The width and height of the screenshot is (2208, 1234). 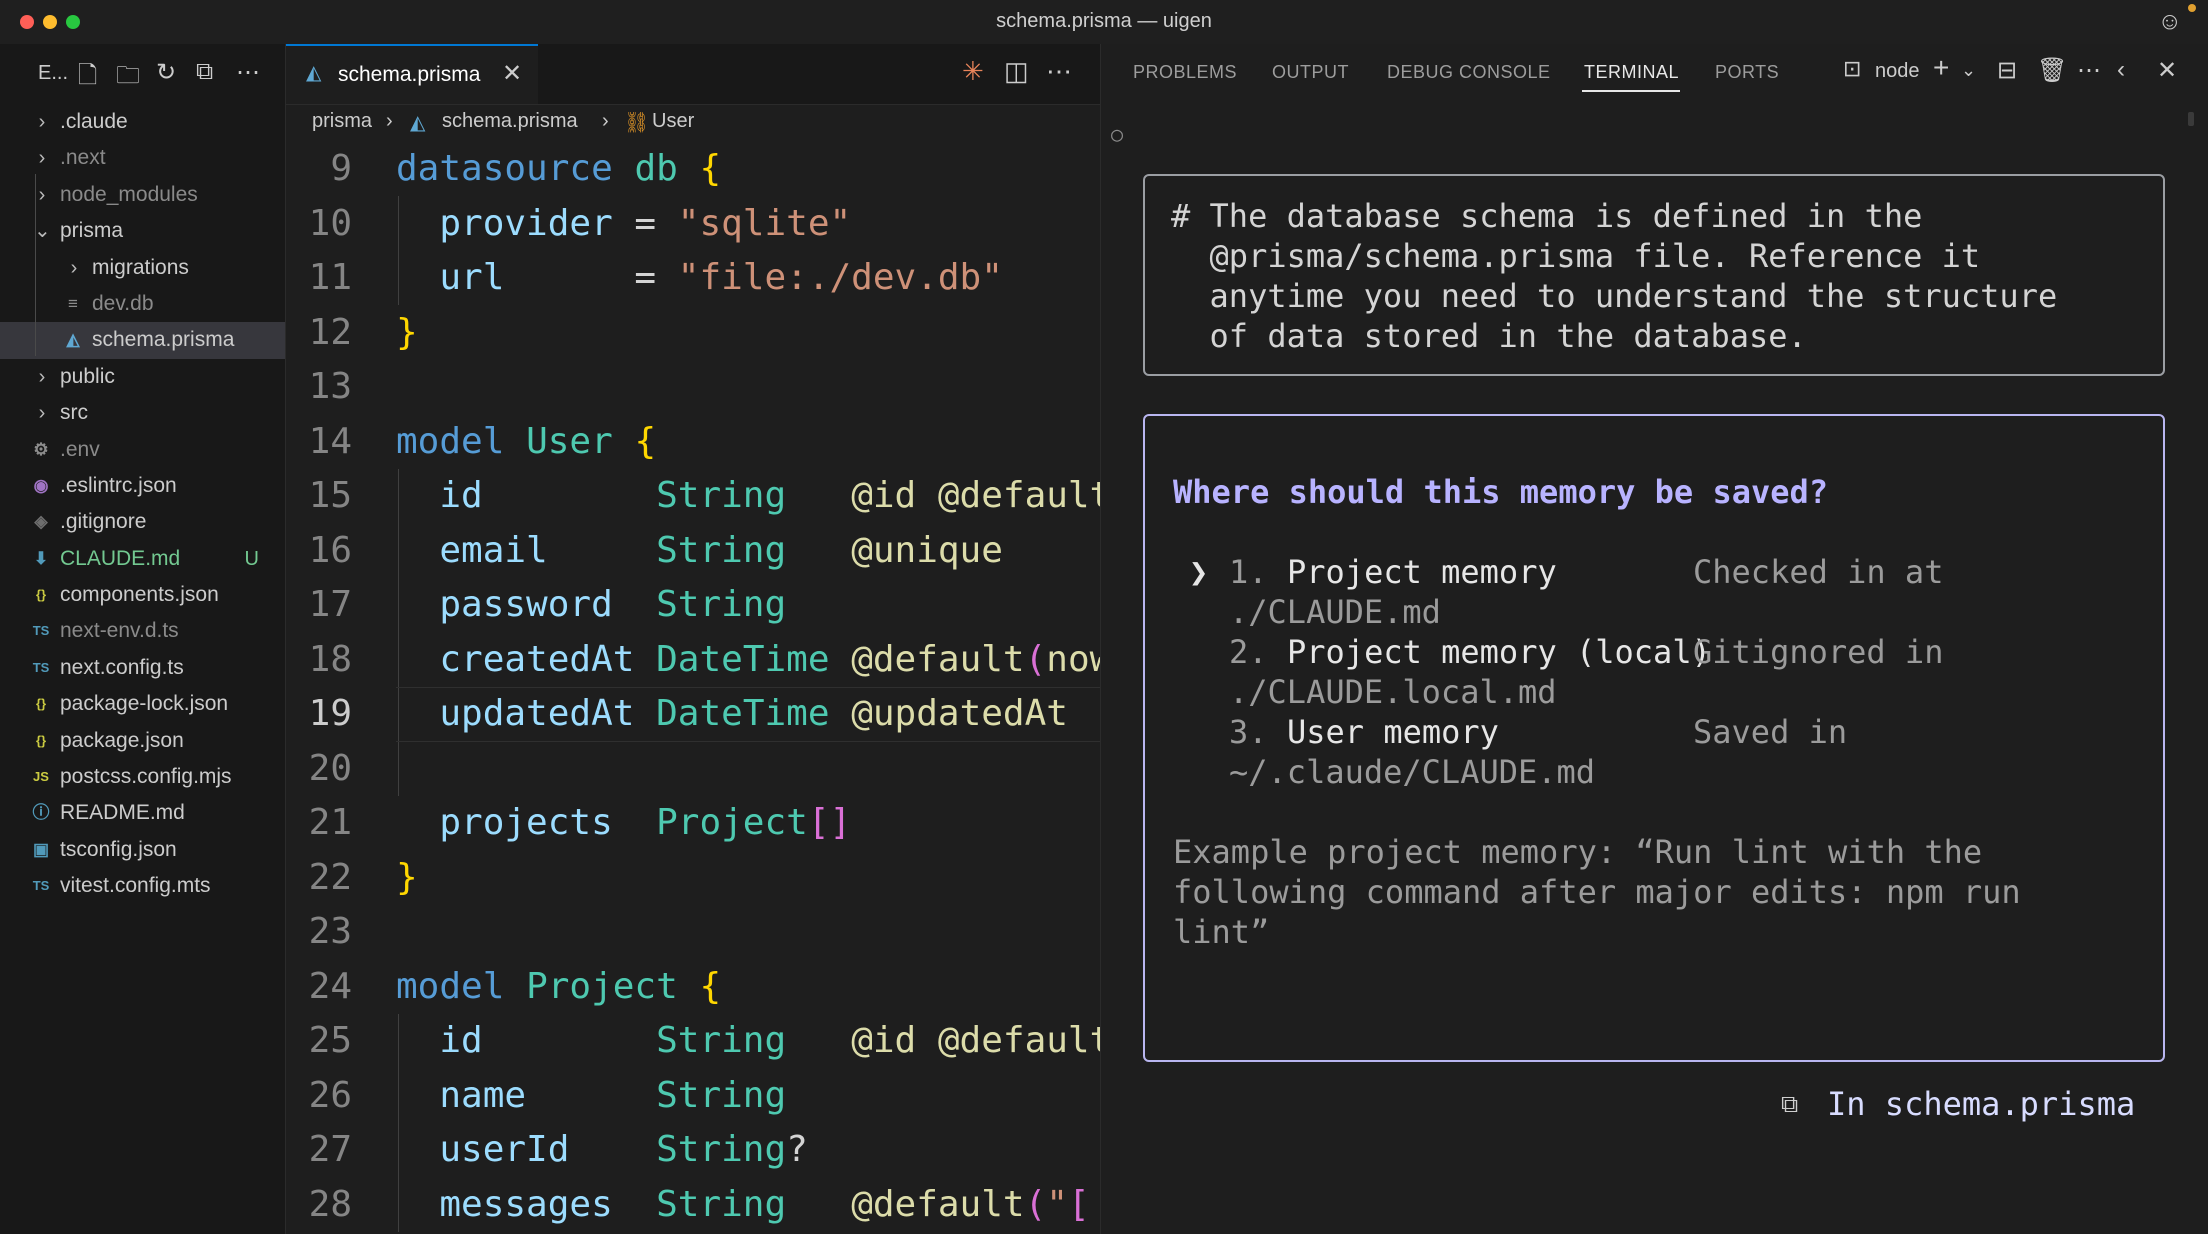 What do you see at coordinates (591, 1096) in the screenshot?
I see `line-text: name String` at bounding box center [591, 1096].